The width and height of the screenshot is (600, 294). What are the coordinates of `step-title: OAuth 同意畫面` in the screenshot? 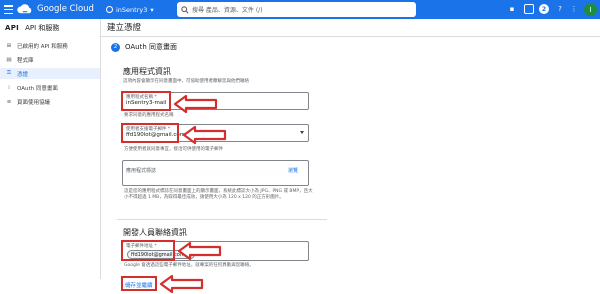 It's located at (151, 47).